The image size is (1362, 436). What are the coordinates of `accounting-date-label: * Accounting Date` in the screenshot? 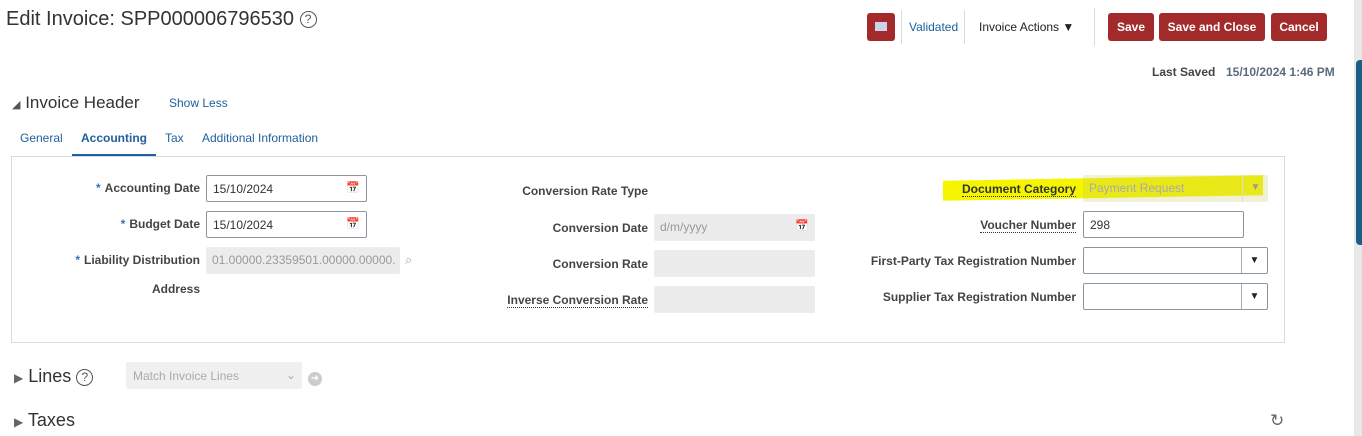 It's located at (147, 188).